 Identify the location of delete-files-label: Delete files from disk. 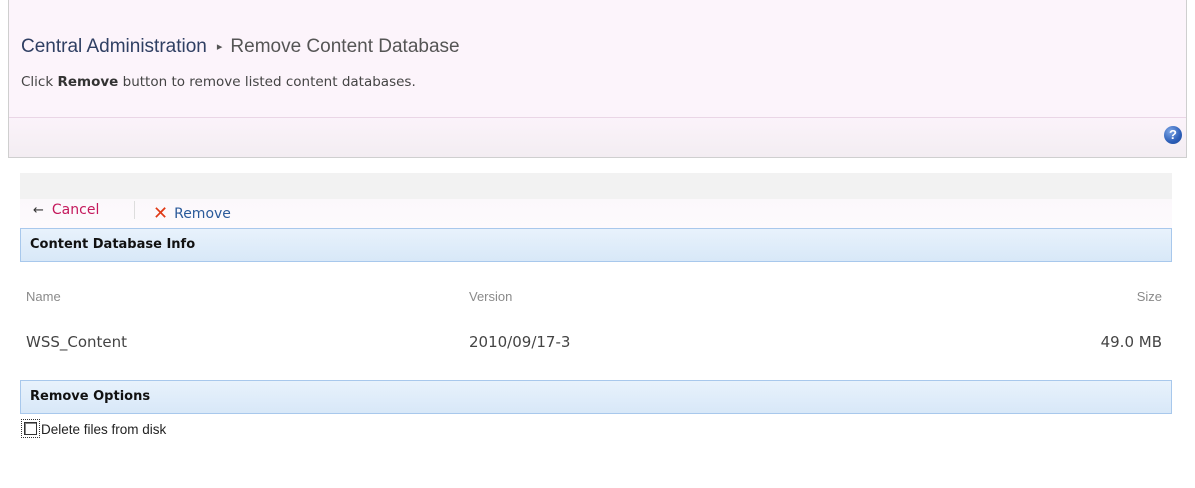
(103, 429).